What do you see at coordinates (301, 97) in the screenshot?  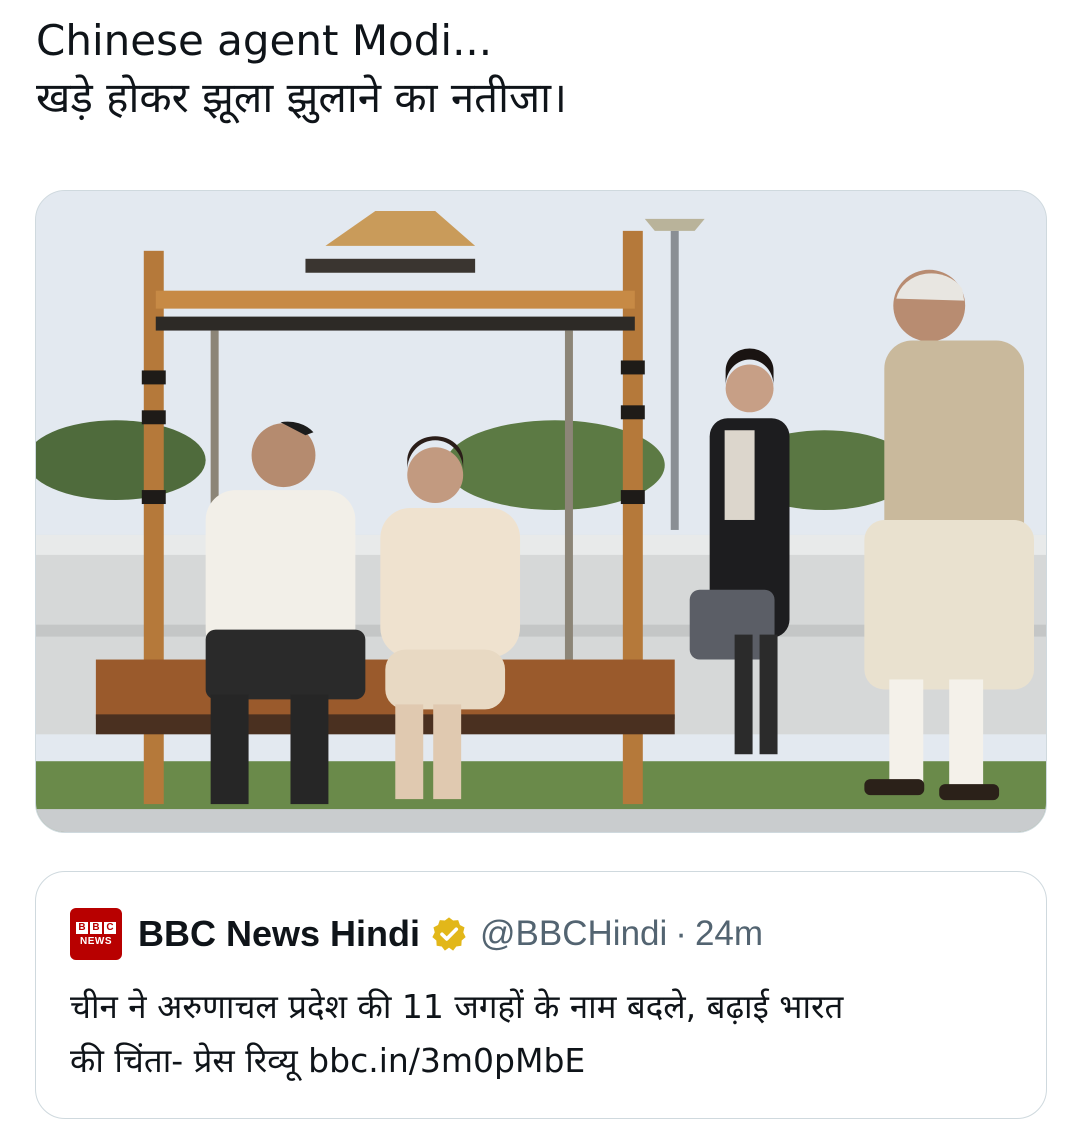 I see `tweet-text-line-2: खड़े होकर झूला झुलाने का नतीजा।` at bounding box center [301, 97].